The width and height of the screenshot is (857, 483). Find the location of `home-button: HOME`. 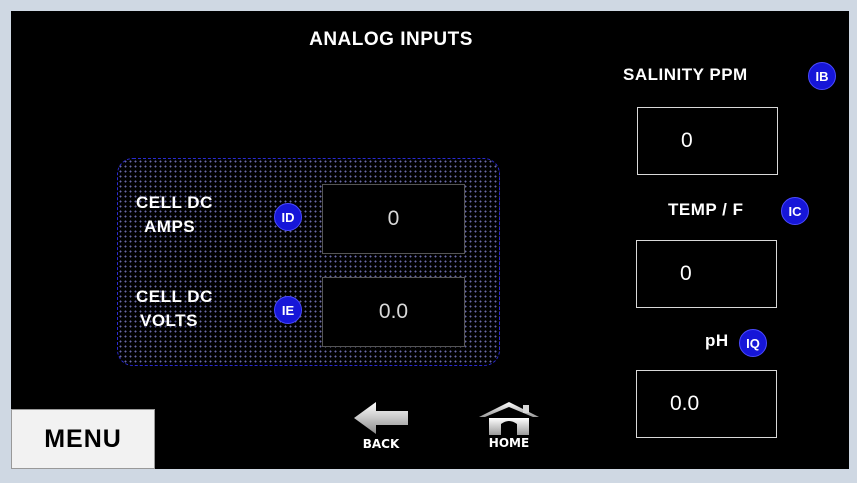

home-button: HOME is located at coordinates (509, 428).